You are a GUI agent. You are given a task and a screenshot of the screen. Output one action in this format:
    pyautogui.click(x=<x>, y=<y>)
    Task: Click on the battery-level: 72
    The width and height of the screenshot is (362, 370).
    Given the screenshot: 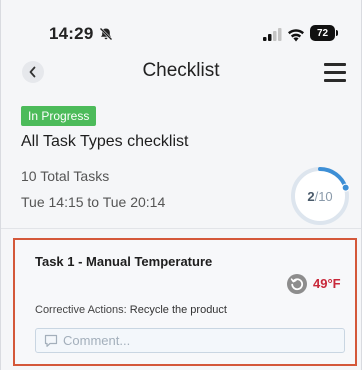 What is the action you would take?
    pyautogui.click(x=322, y=33)
    